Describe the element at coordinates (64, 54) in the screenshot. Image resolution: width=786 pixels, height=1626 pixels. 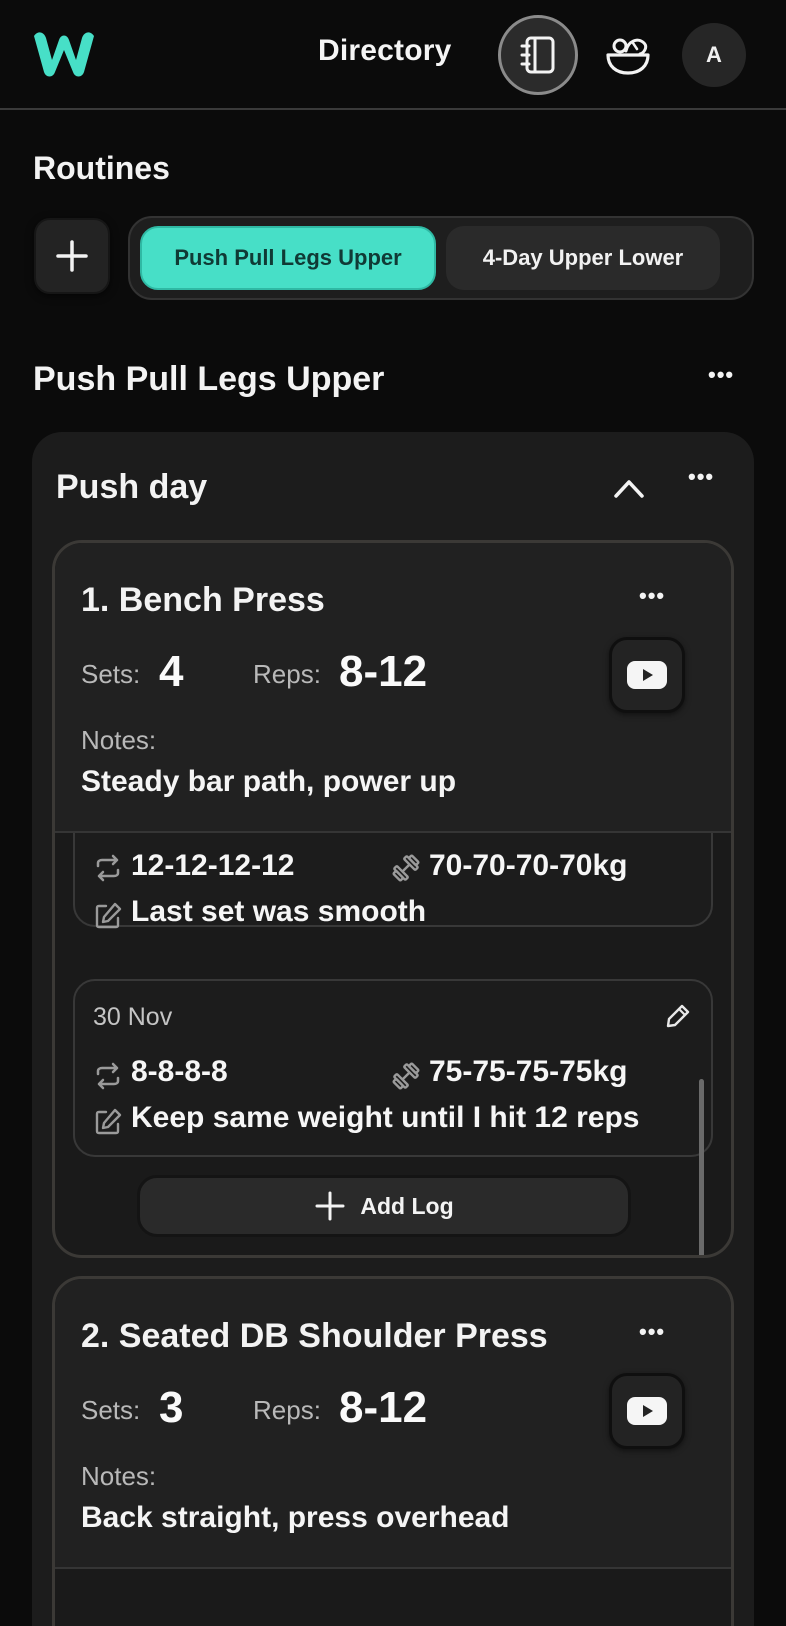
I see `logo-icon` at that location.